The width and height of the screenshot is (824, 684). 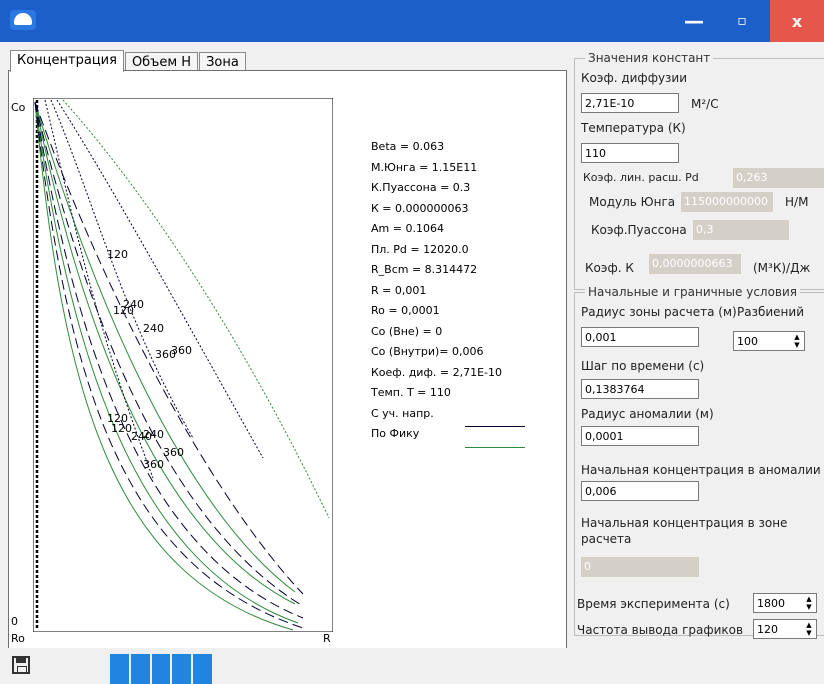 I want to click on init-anom-input: 0,006, so click(x=640, y=491).